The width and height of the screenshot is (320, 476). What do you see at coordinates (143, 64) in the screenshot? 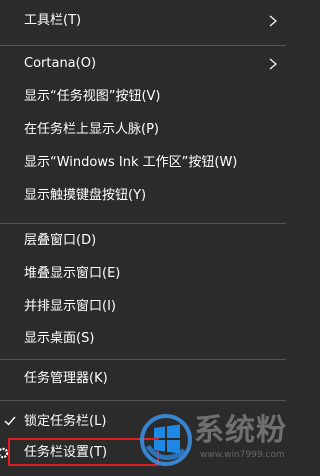
I see `menu-item-cortana: Cortana(O)` at bounding box center [143, 64].